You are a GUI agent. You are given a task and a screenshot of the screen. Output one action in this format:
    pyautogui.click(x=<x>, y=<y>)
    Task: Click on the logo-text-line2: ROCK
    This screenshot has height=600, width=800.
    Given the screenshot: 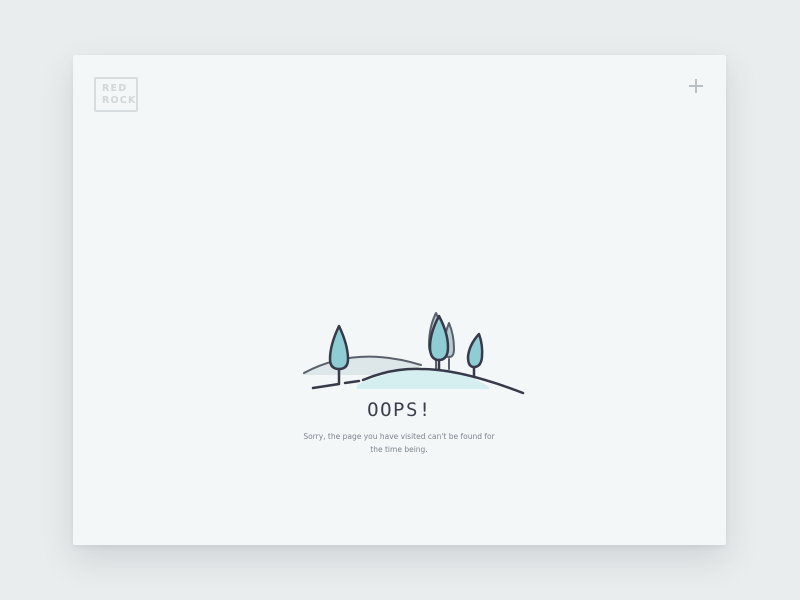 What is the action you would take?
    pyautogui.click(x=119, y=100)
    